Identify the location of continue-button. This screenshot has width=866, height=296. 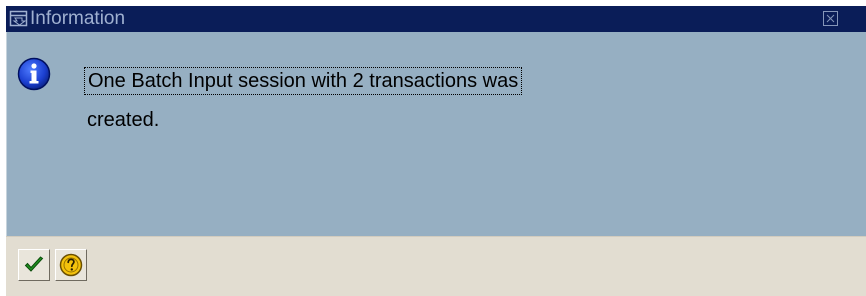
(34, 265).